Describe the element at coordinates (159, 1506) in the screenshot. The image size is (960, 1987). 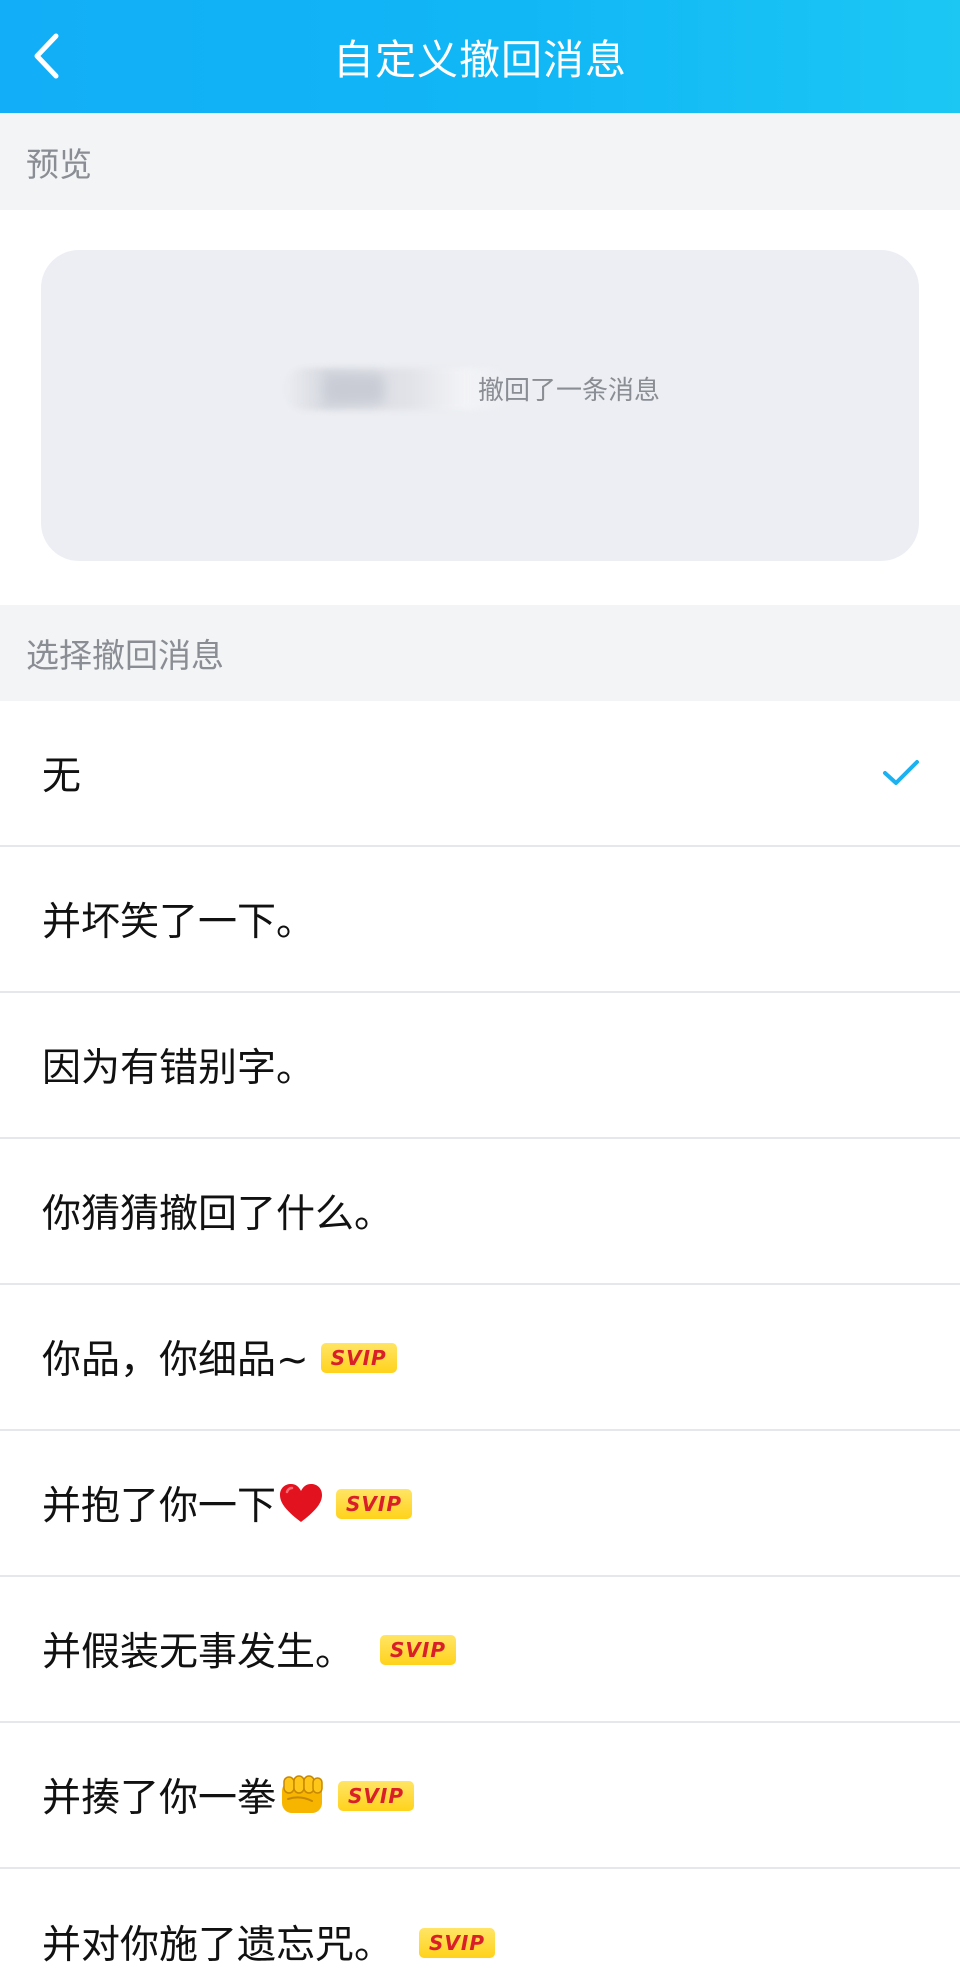
I see `option-label: 并抱了你一下` at that location.